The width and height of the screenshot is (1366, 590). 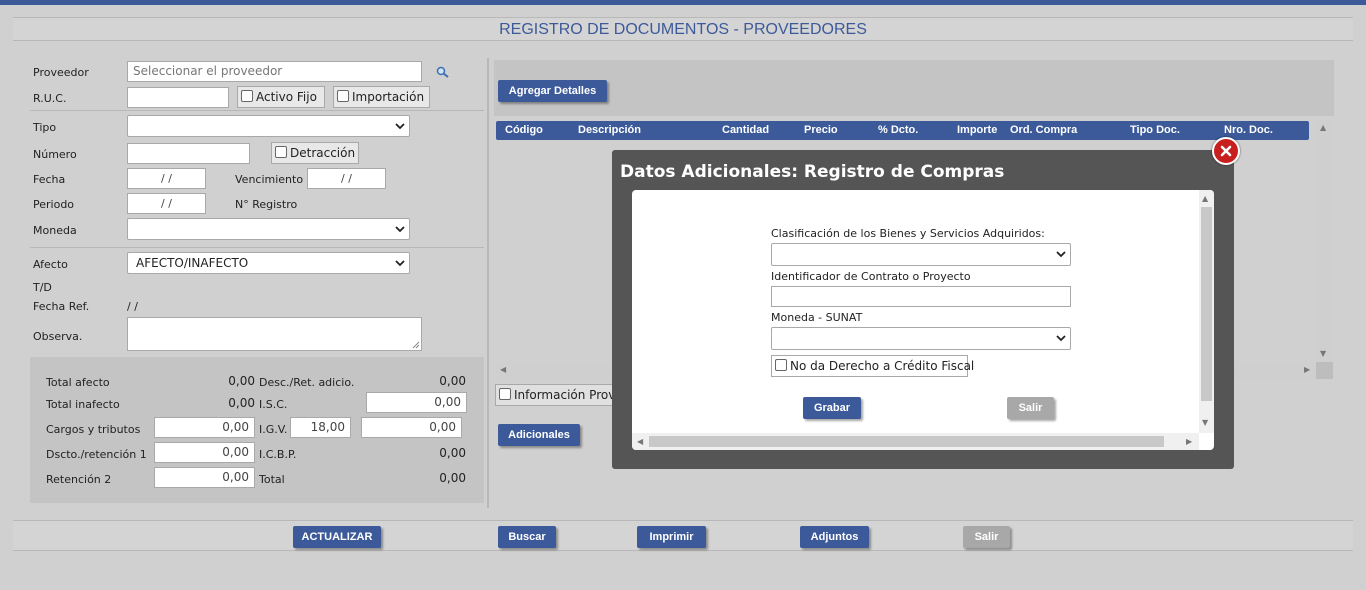 What do you see at coordinates (1324, 370) in the screenshot?
I see `scrollbar-corner` at bounding box center [1324, 370].